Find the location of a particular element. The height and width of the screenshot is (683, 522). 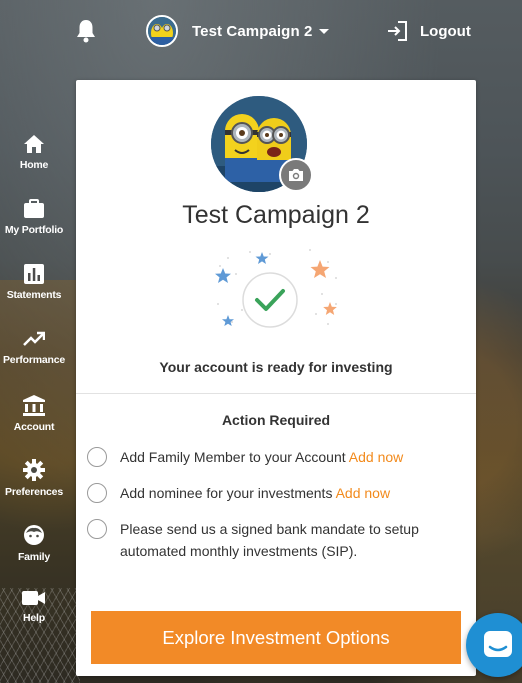

sidebar-item-label: My Portfolio is located at coordinates (34, 230).